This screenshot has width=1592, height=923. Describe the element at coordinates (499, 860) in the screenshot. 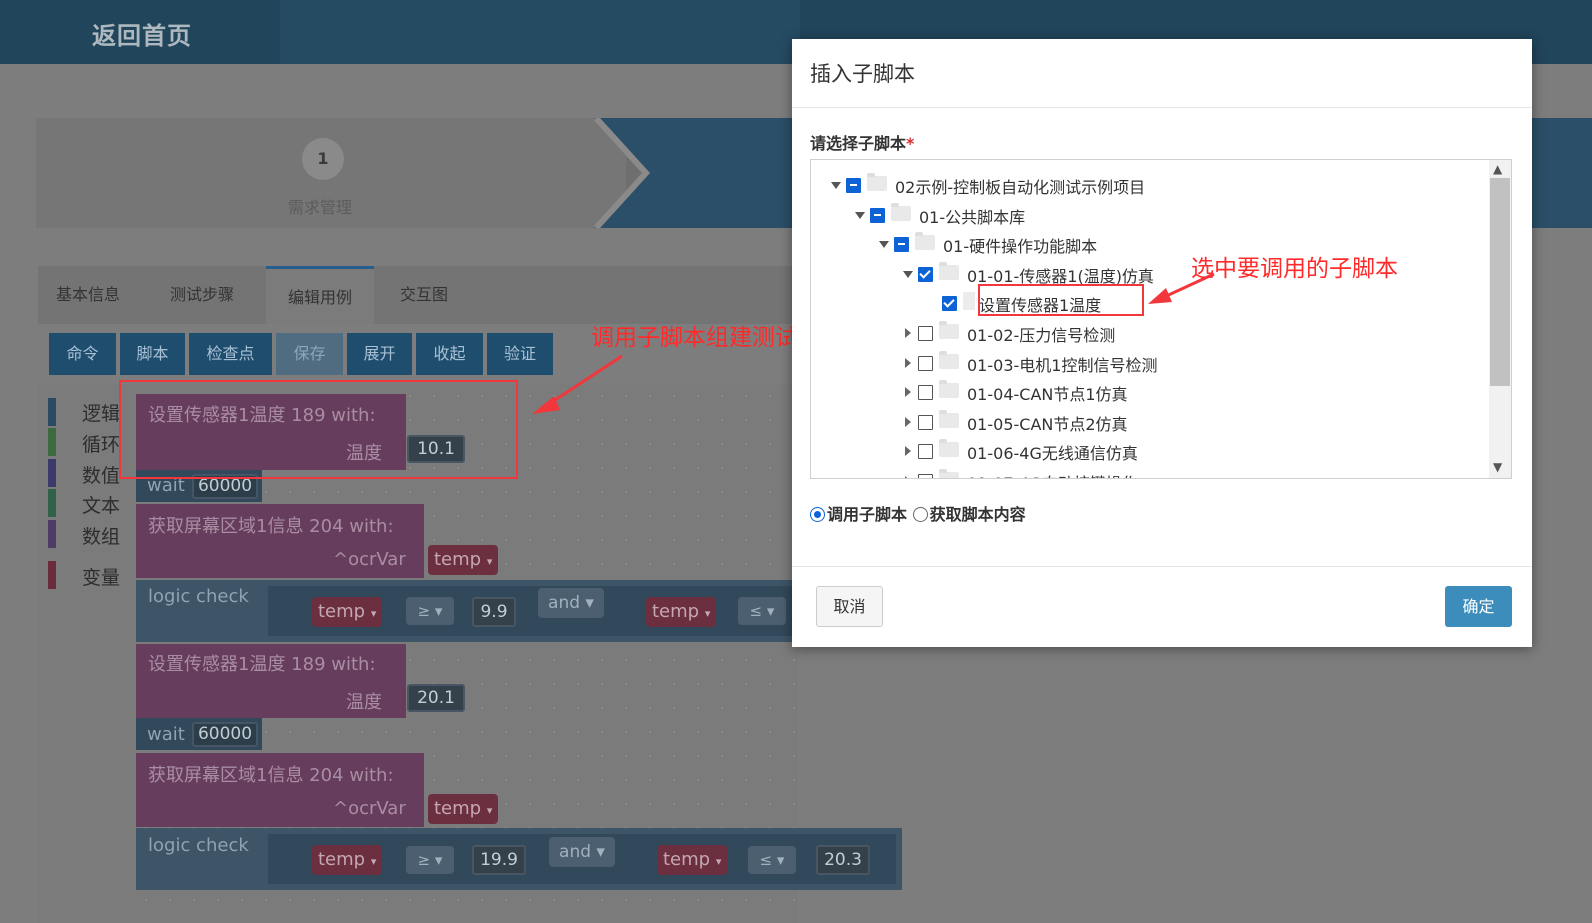

I see `threshold-low-field: 19.9` at that location.